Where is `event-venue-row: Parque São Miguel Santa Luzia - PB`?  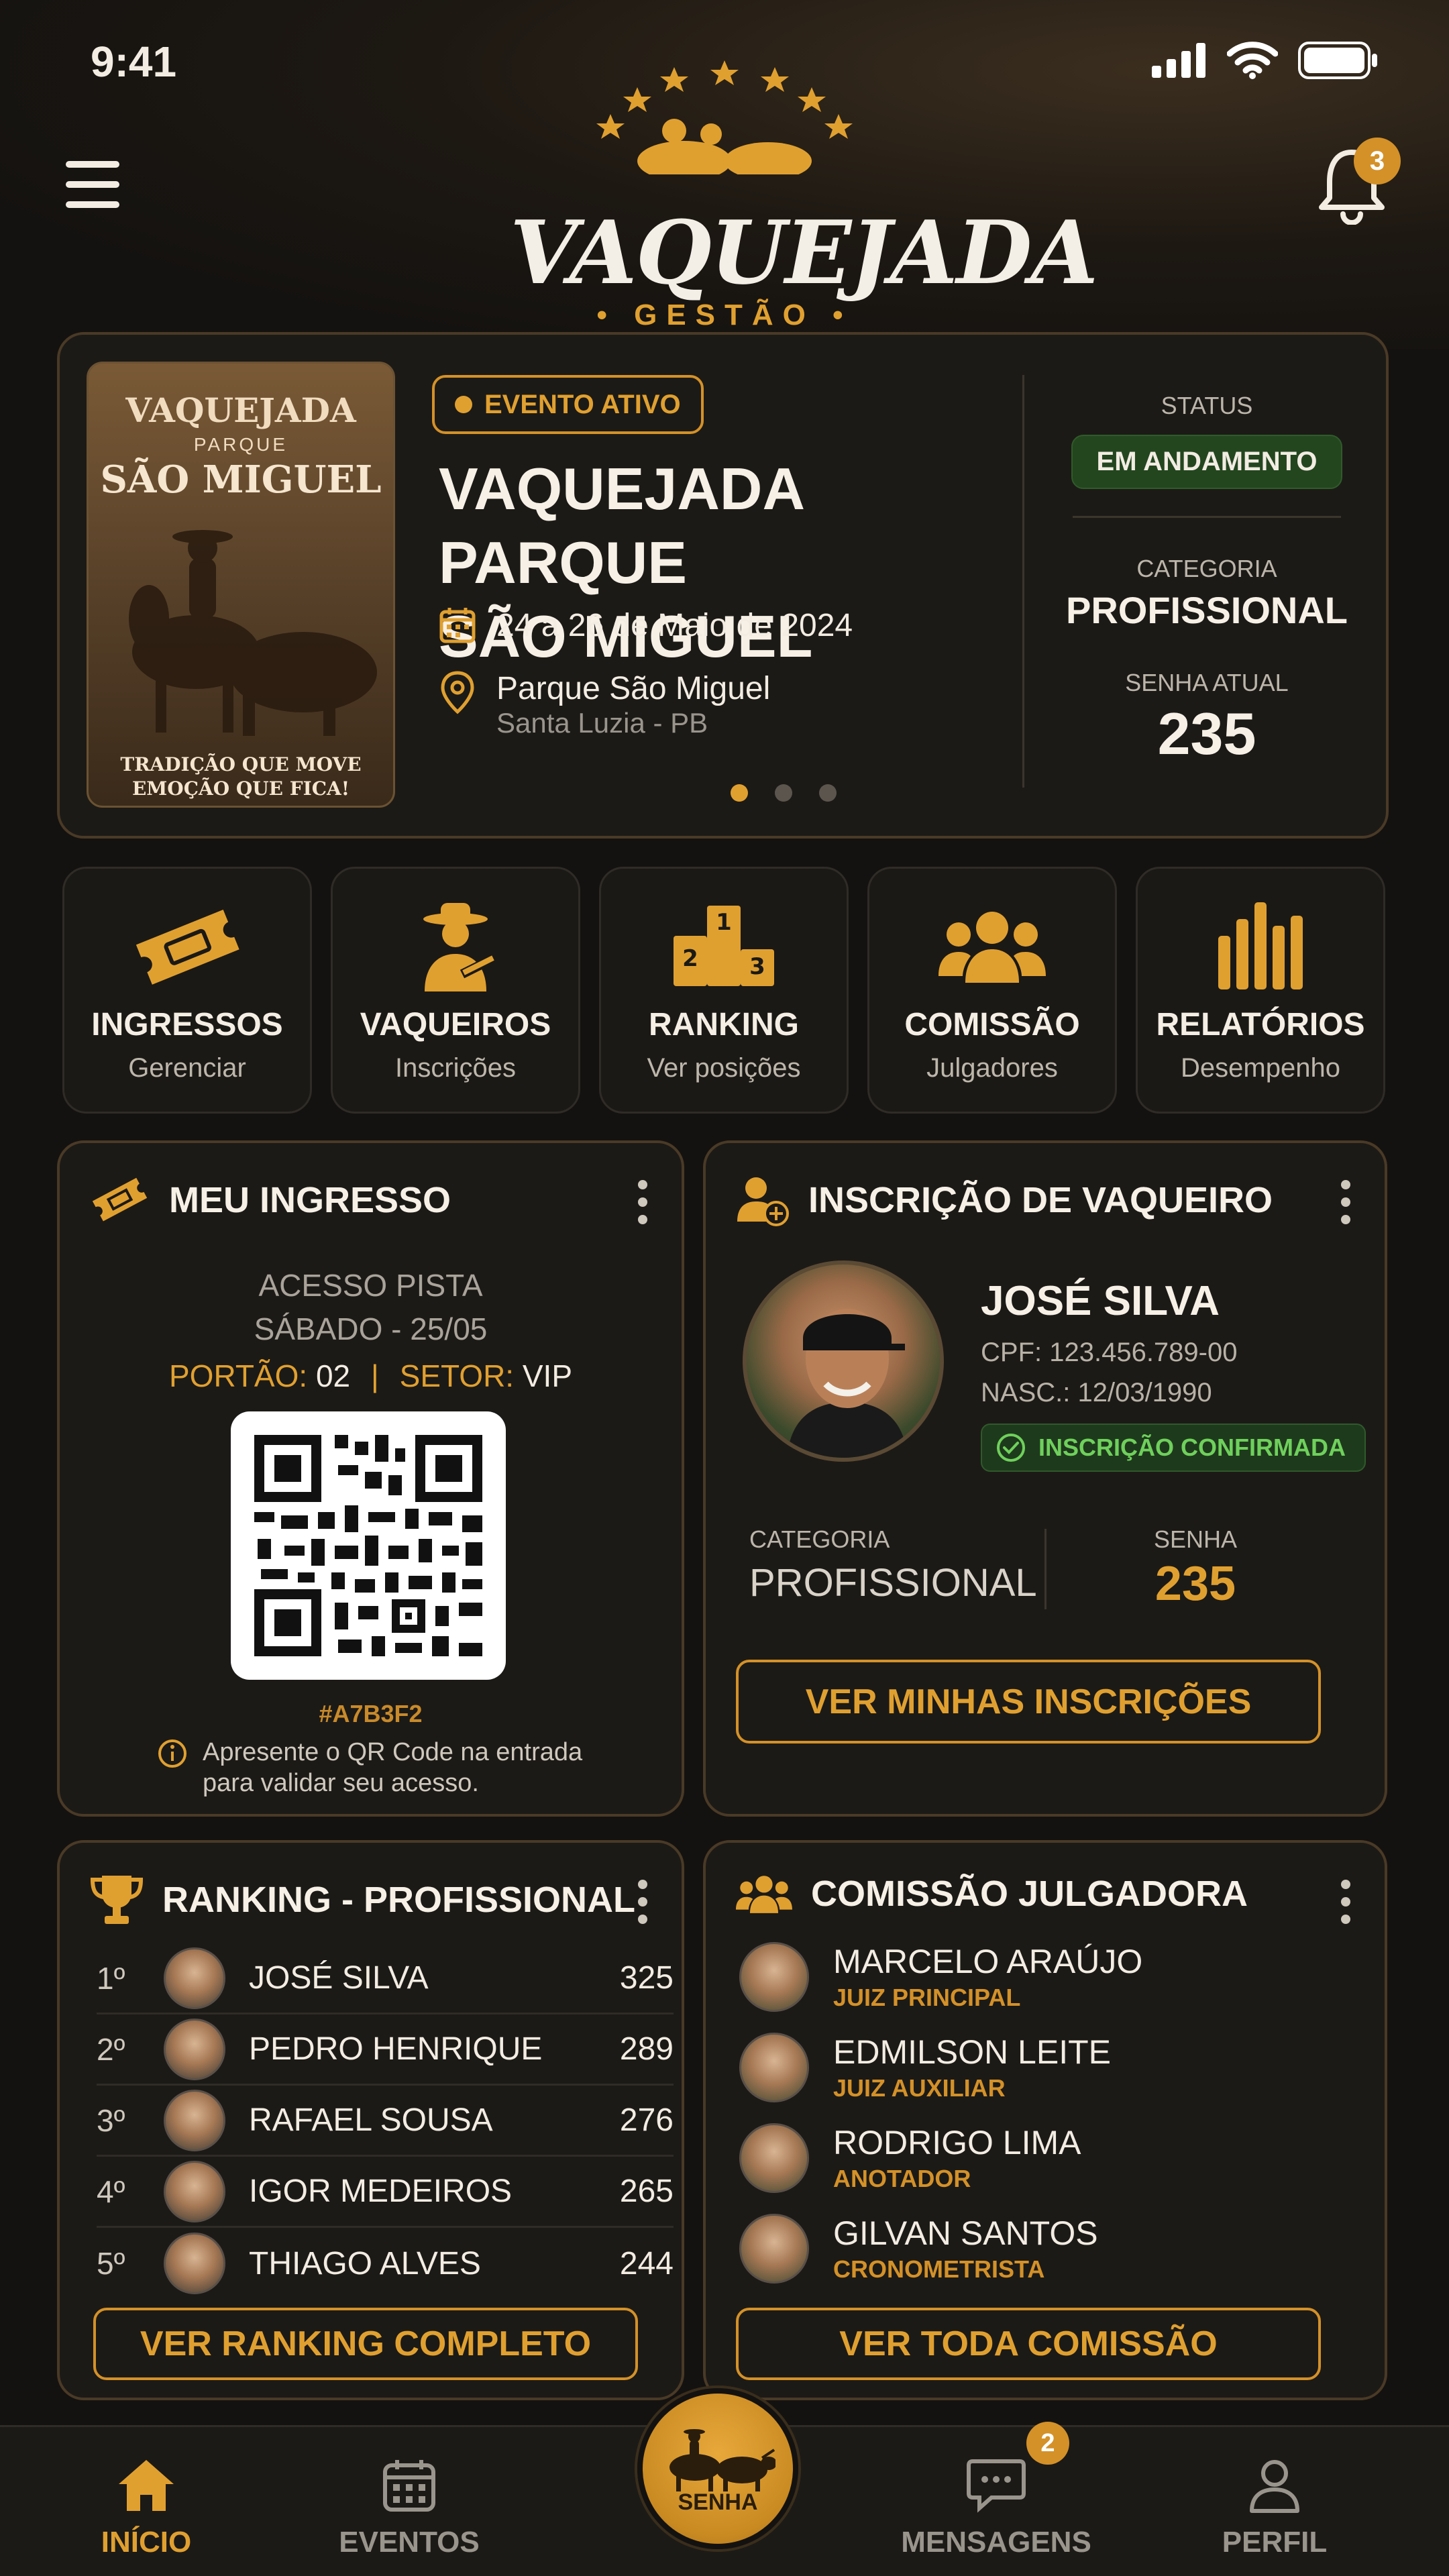
event-venue-row: Parque São Miguel Santa Luzia - PB is located at coordinates (604, 704).